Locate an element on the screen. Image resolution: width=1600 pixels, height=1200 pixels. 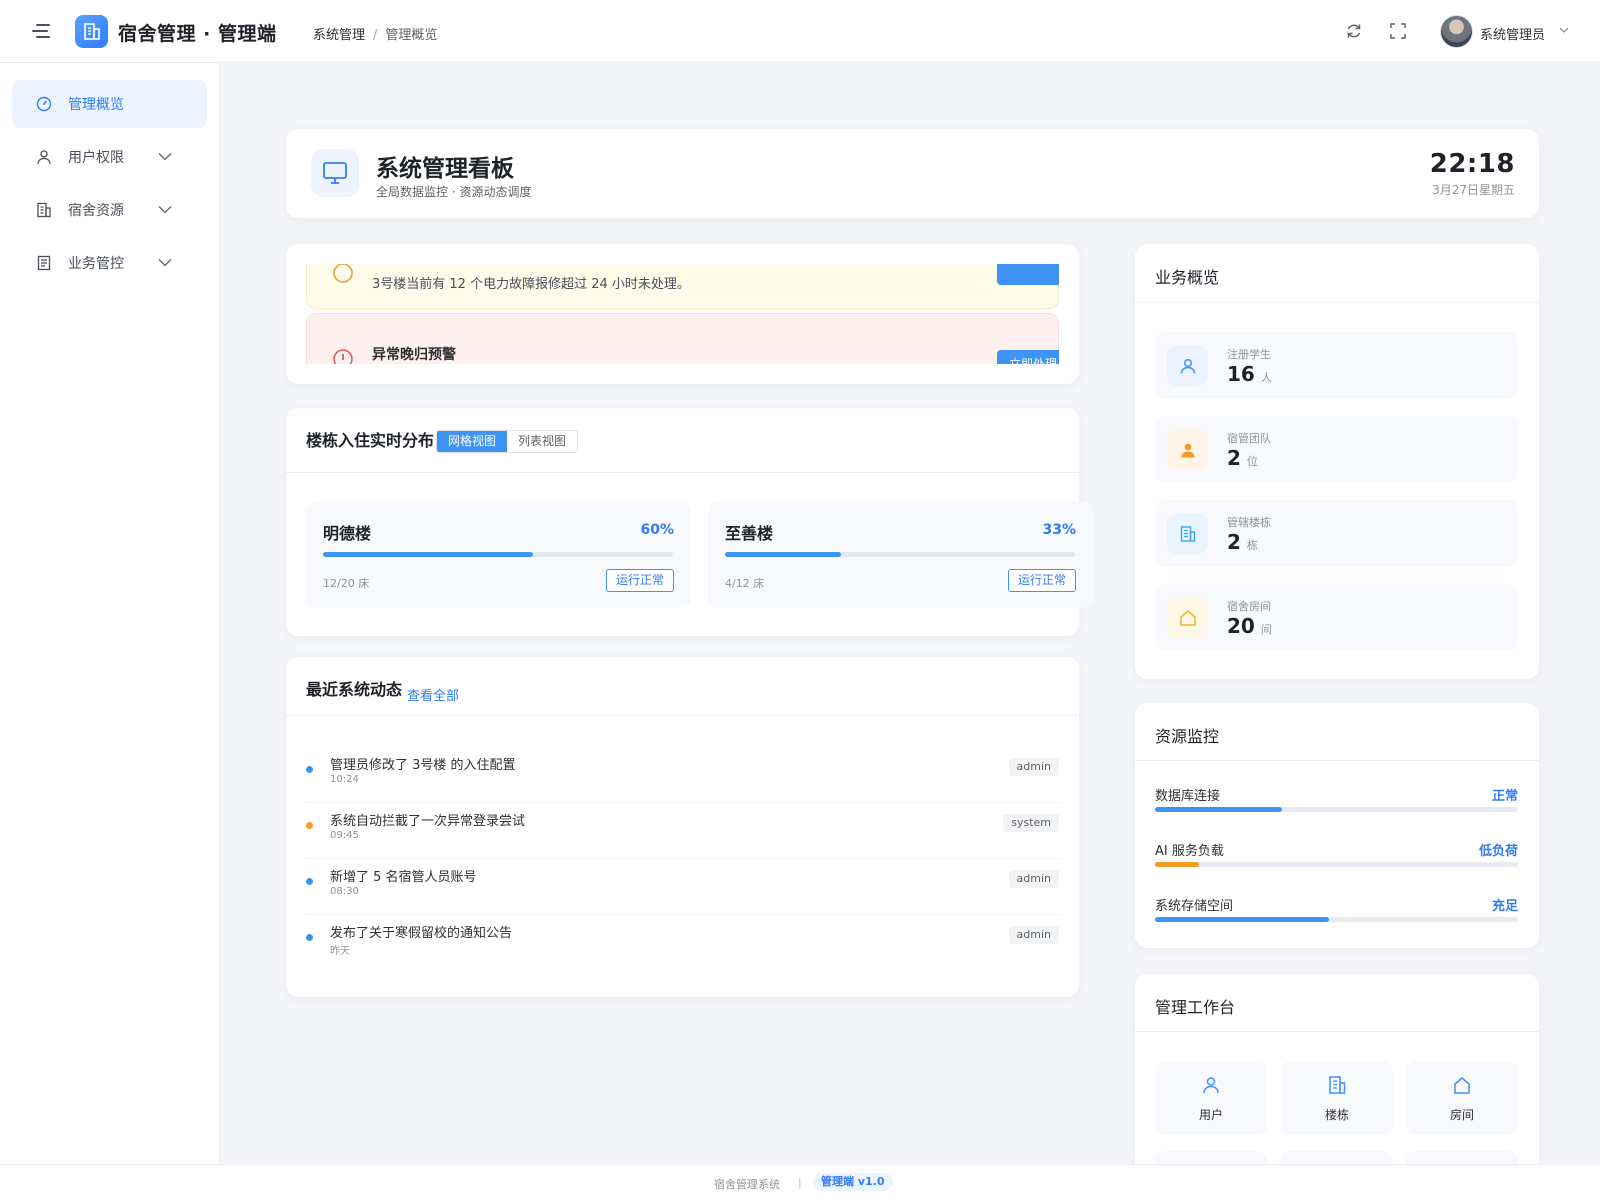
activity-tag: system is located at coordinates (1031, 823).